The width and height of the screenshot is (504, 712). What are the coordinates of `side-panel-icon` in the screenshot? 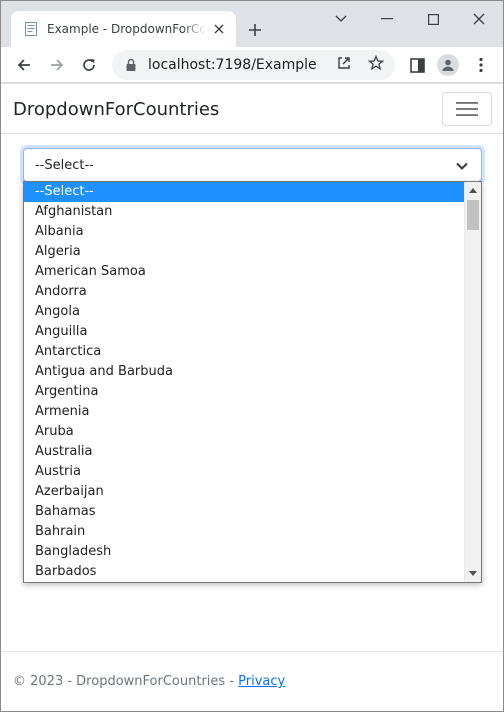 It's located at (417, 65).